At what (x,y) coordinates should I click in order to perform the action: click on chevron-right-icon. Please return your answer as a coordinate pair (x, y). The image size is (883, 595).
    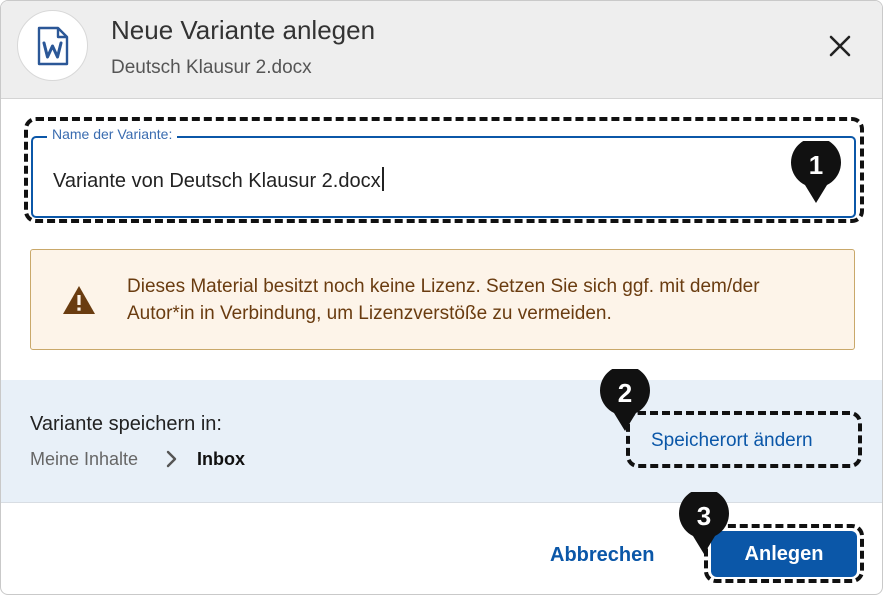
    Looking at the image, I should click on (172, 459).